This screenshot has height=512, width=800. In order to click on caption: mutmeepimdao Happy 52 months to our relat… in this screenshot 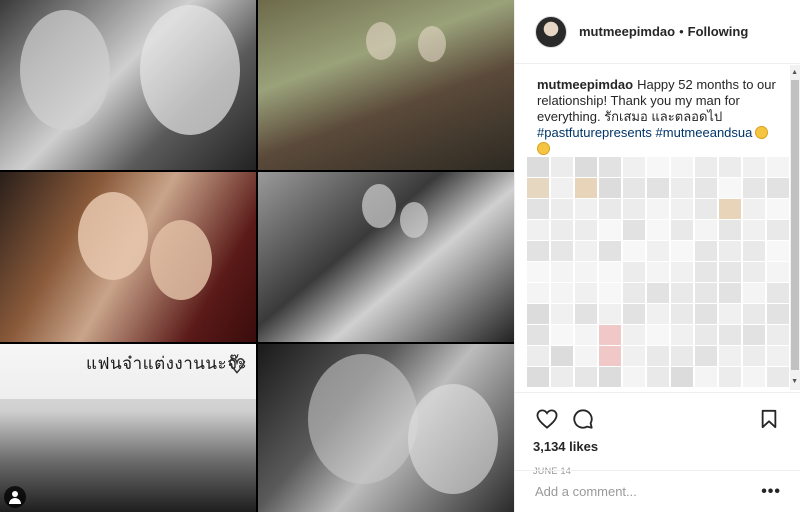, I will do `click(657, 111)`.